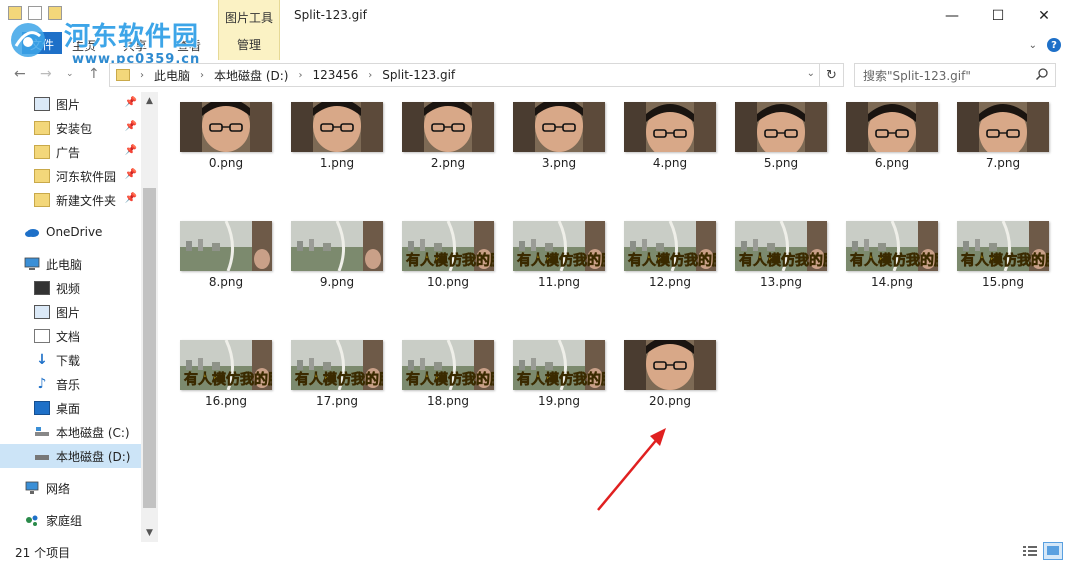 This screenshot has height=564, width=1069. I want to click on file-item: 有人模仿我的脸 11.png, so click(559, 250).